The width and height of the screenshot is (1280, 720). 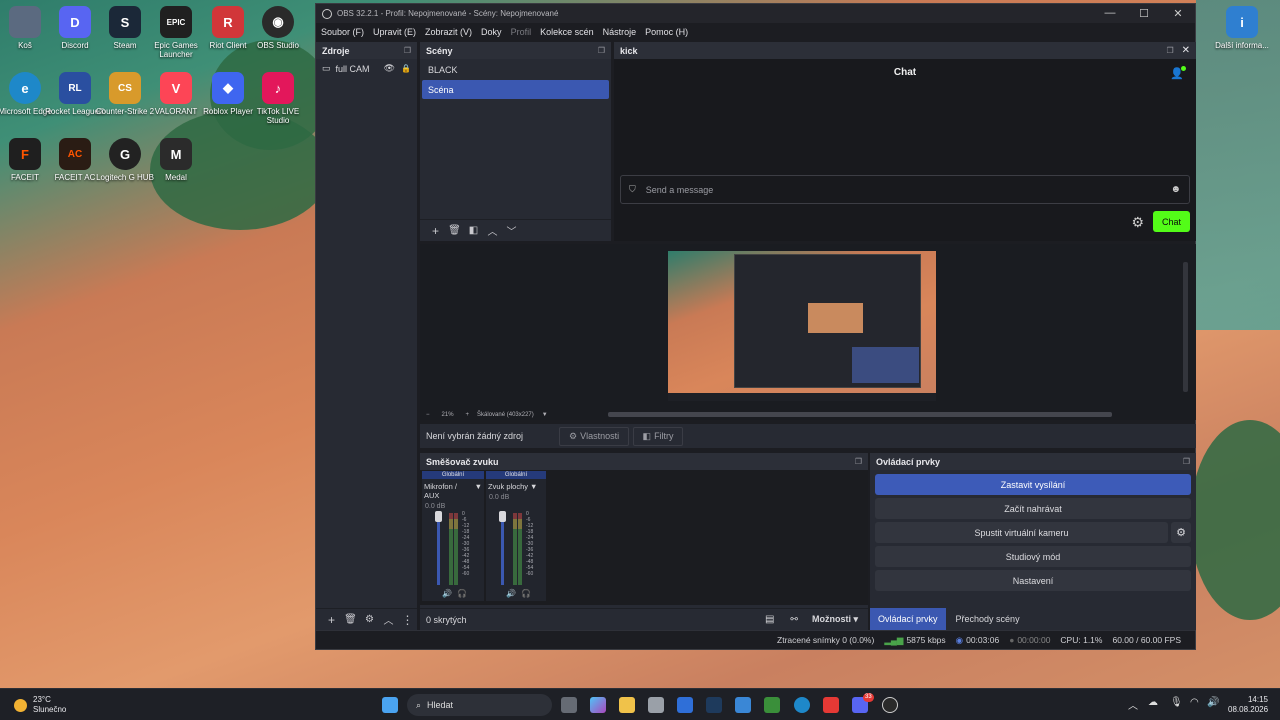 I want to click on monitor-icon: ▭, so click(x=326, y=68).